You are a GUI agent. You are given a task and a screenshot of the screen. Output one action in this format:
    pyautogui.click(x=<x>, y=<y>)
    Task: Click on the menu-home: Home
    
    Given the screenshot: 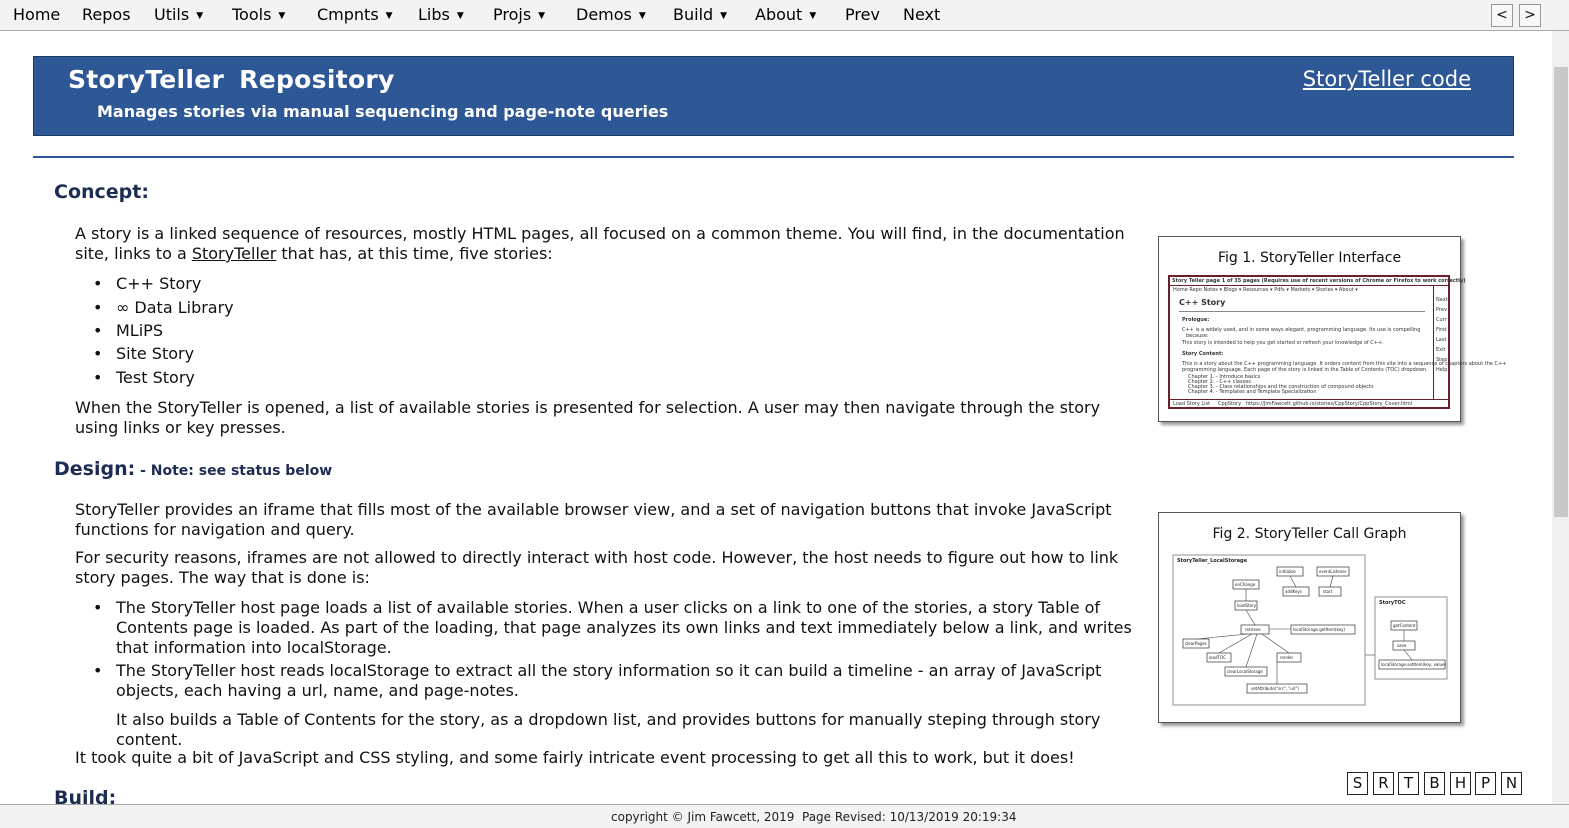 What is the action you would take?
    pyautogui.click(x=36, y=14)
    